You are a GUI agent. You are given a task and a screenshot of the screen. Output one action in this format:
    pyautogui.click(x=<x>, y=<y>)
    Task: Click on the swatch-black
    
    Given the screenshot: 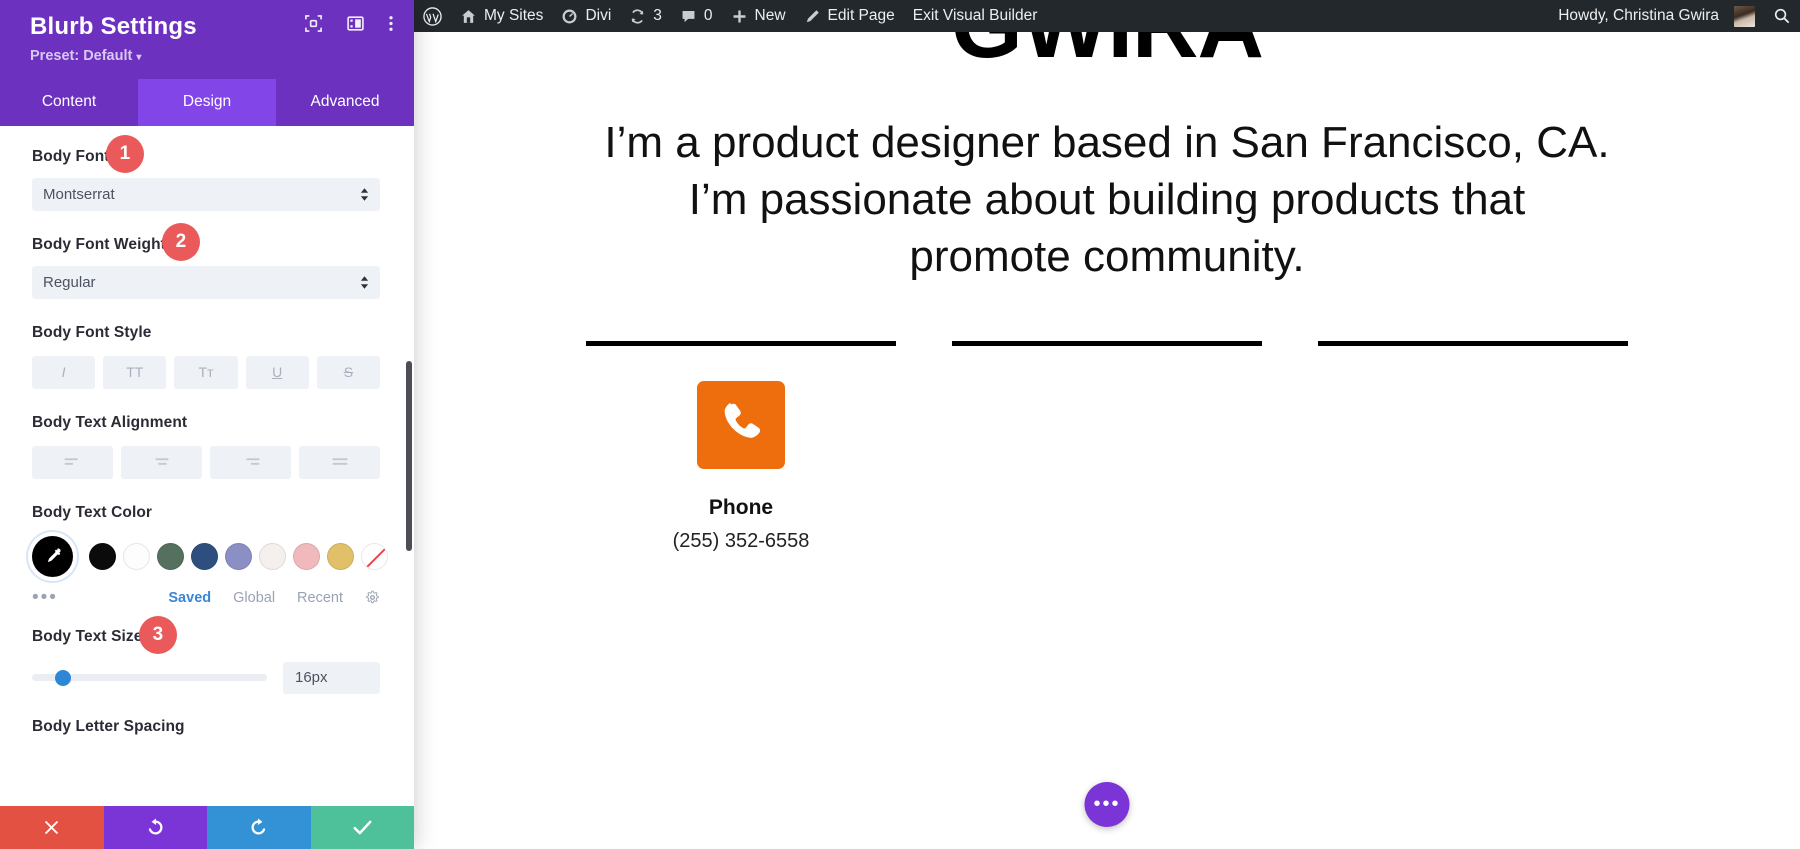 What is the action you would take?
    pyautogui.click(x=102, y=556)
    